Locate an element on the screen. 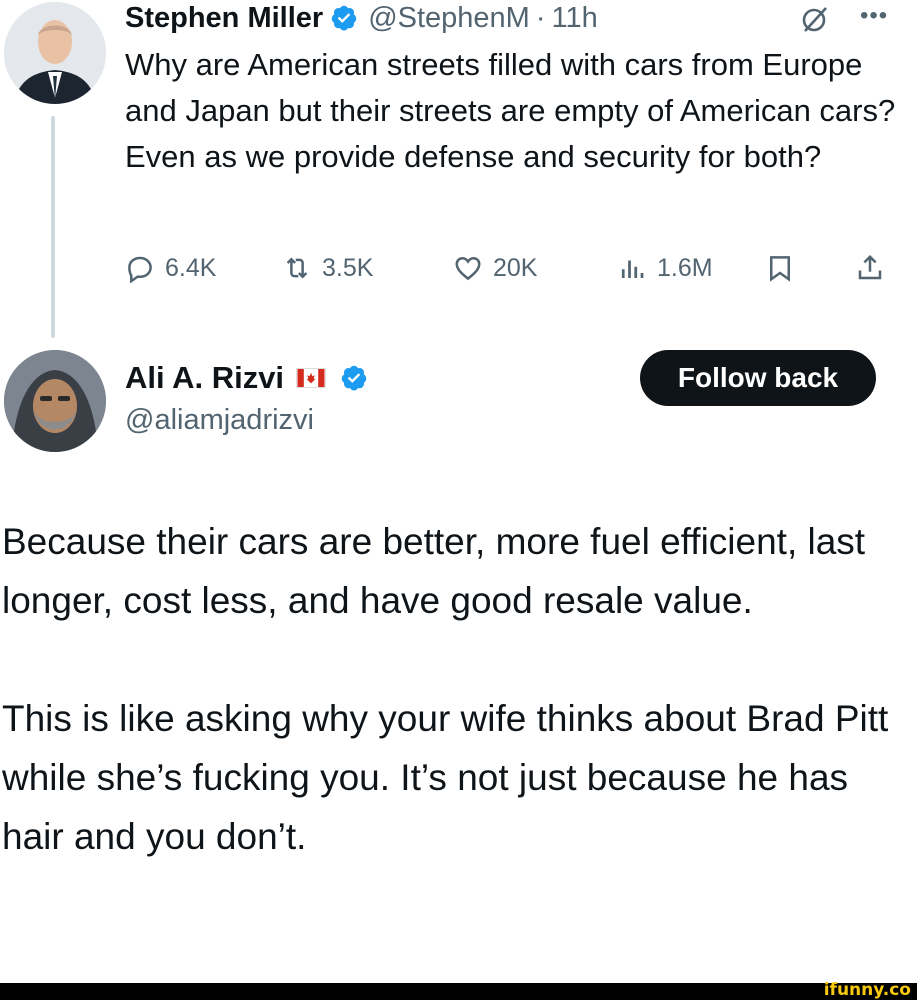  repost-button: 3.5K is located at coordinates (327, 268).